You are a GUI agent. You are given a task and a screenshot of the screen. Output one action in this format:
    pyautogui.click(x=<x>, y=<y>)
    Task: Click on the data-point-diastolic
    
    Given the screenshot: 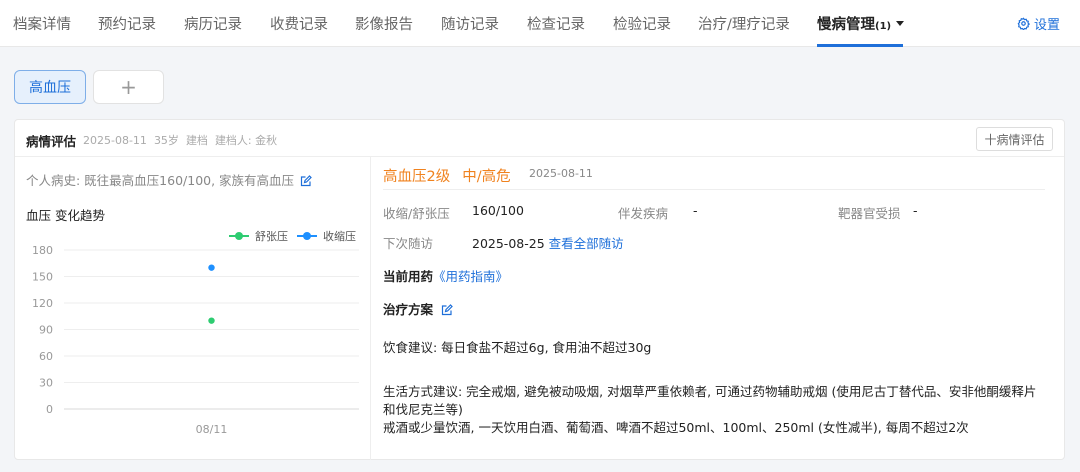 What is the action you would take?
    pyautogui.click(x=211, y=320)
    